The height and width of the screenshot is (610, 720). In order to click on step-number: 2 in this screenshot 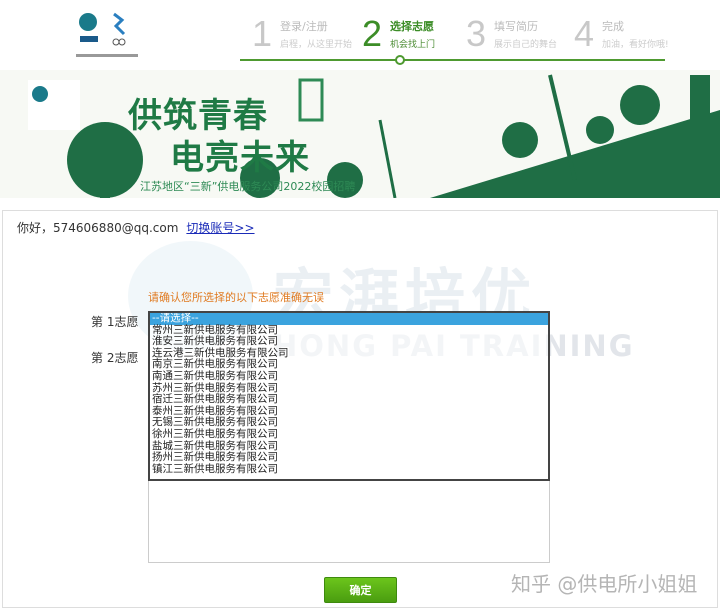, I will do `click(372, 33)`.